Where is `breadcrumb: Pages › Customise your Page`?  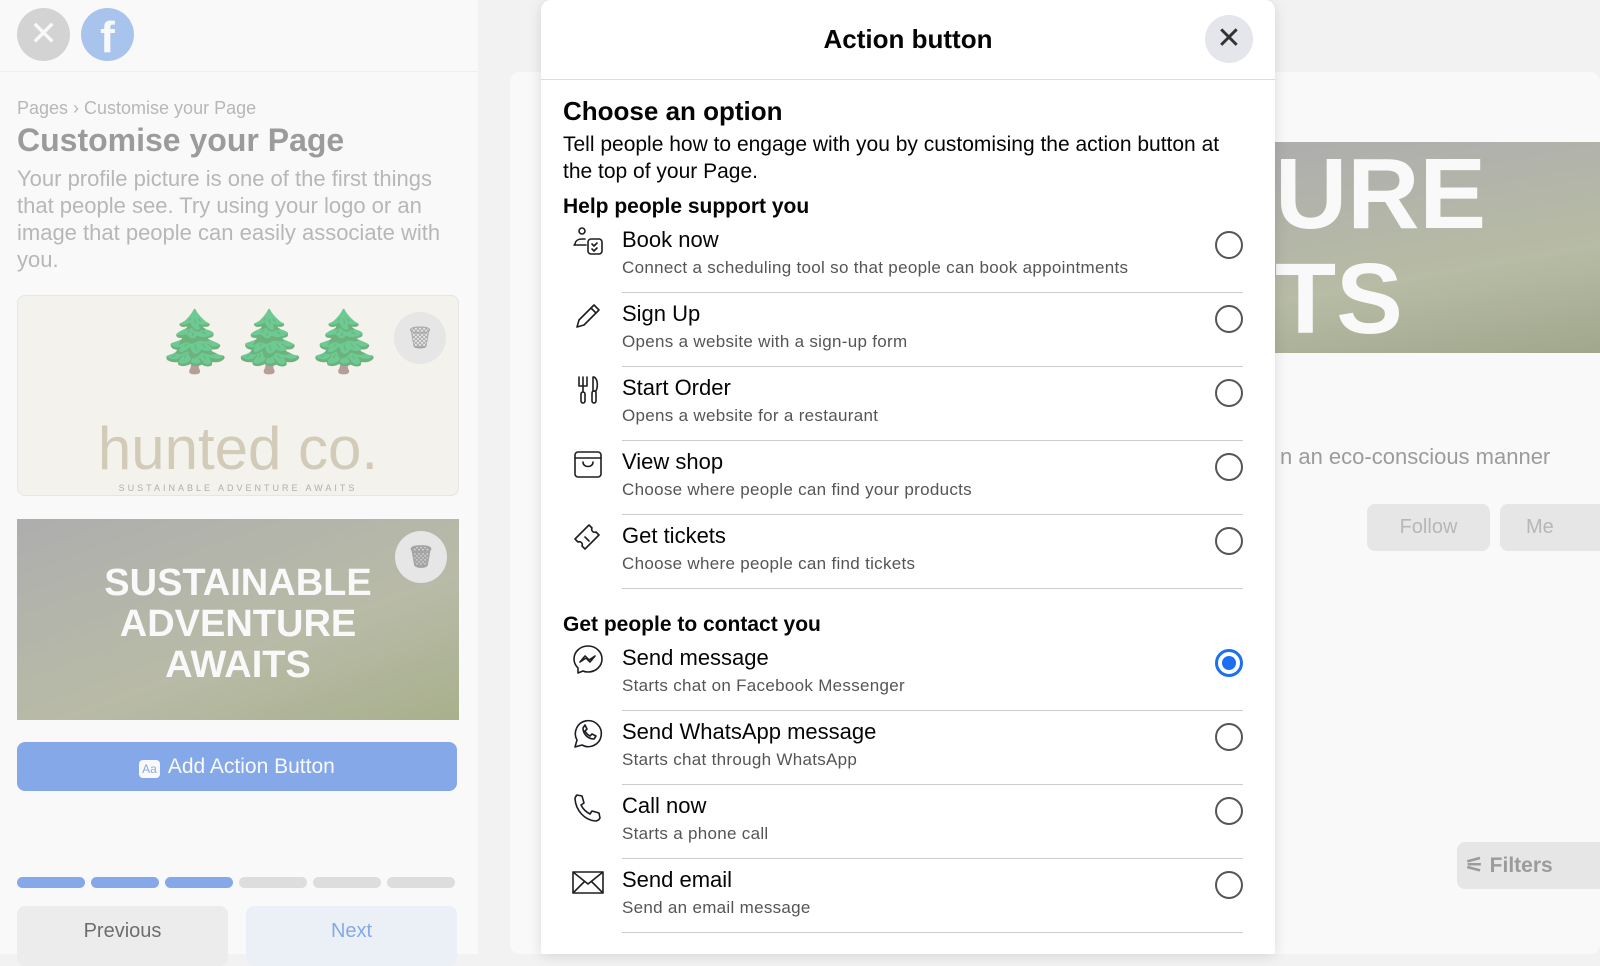
breadcrumb: Pages › Customise your Page is located at coordinates (137, 108).